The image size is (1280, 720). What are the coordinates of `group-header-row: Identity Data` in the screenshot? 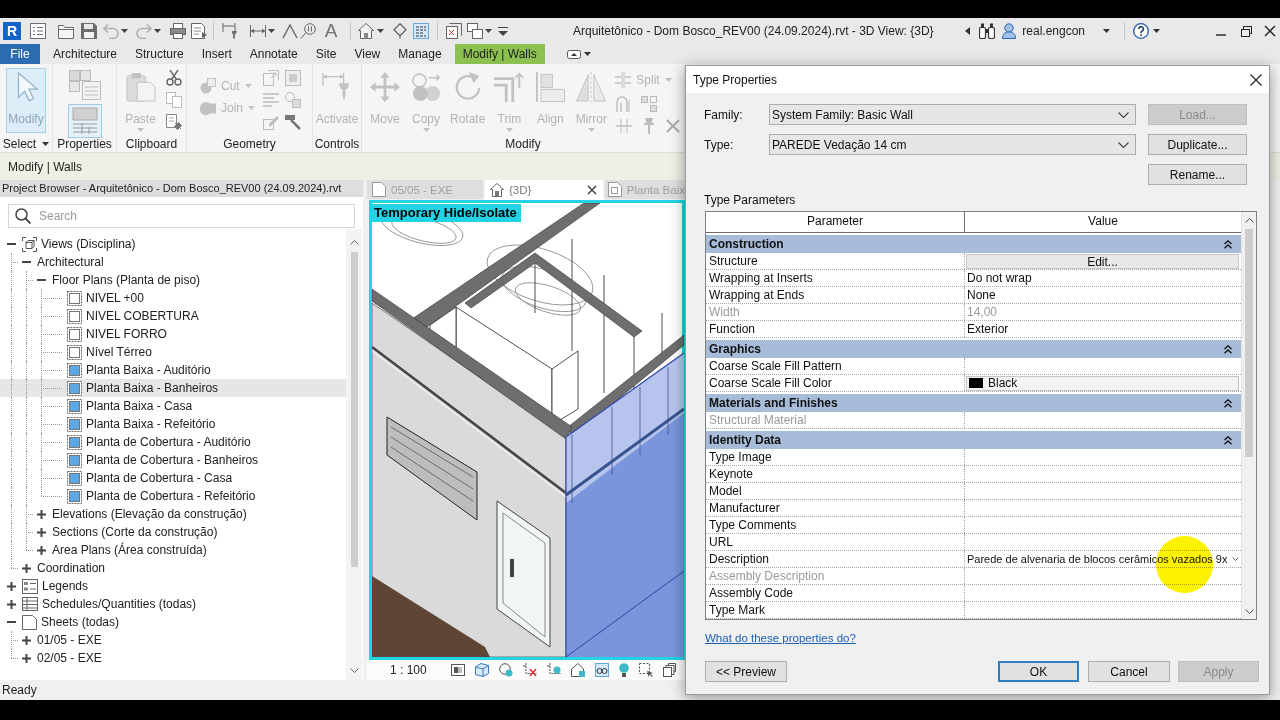 It's located at (973, 440).